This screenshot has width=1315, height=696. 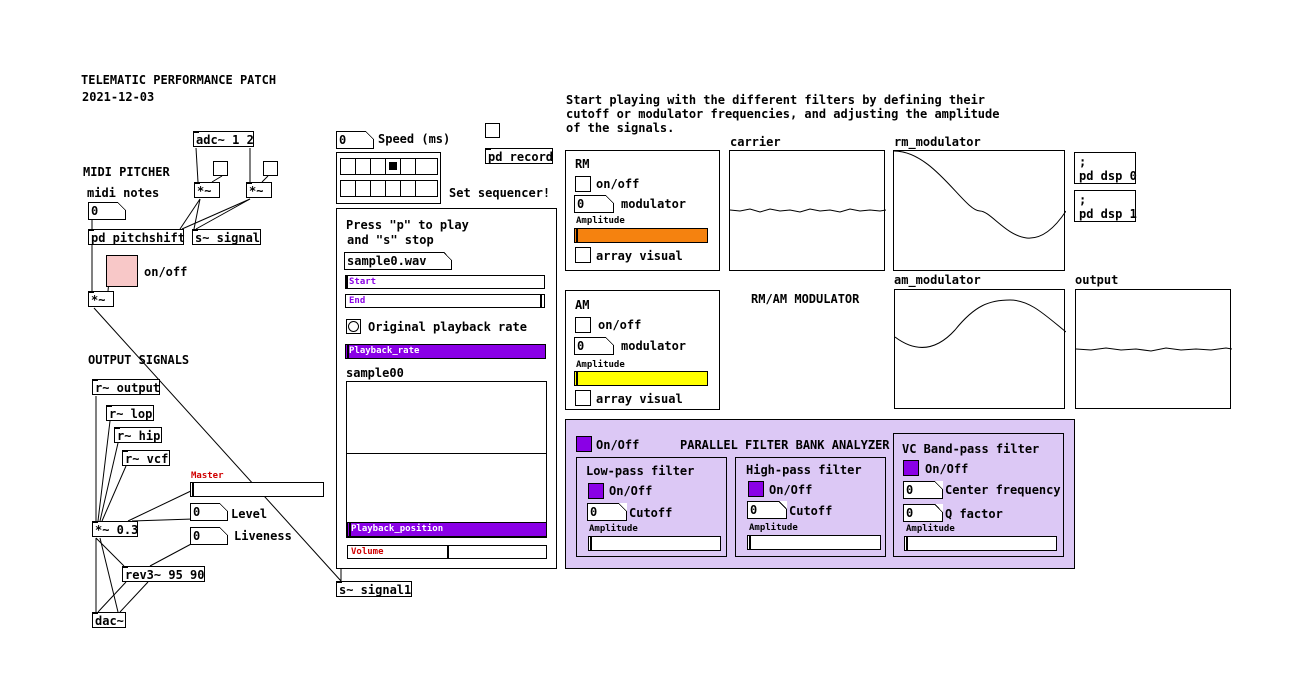 I want to click on patch-title: TELEMATIC PERFORMANCE PATCH, so click(x=179, y=80).